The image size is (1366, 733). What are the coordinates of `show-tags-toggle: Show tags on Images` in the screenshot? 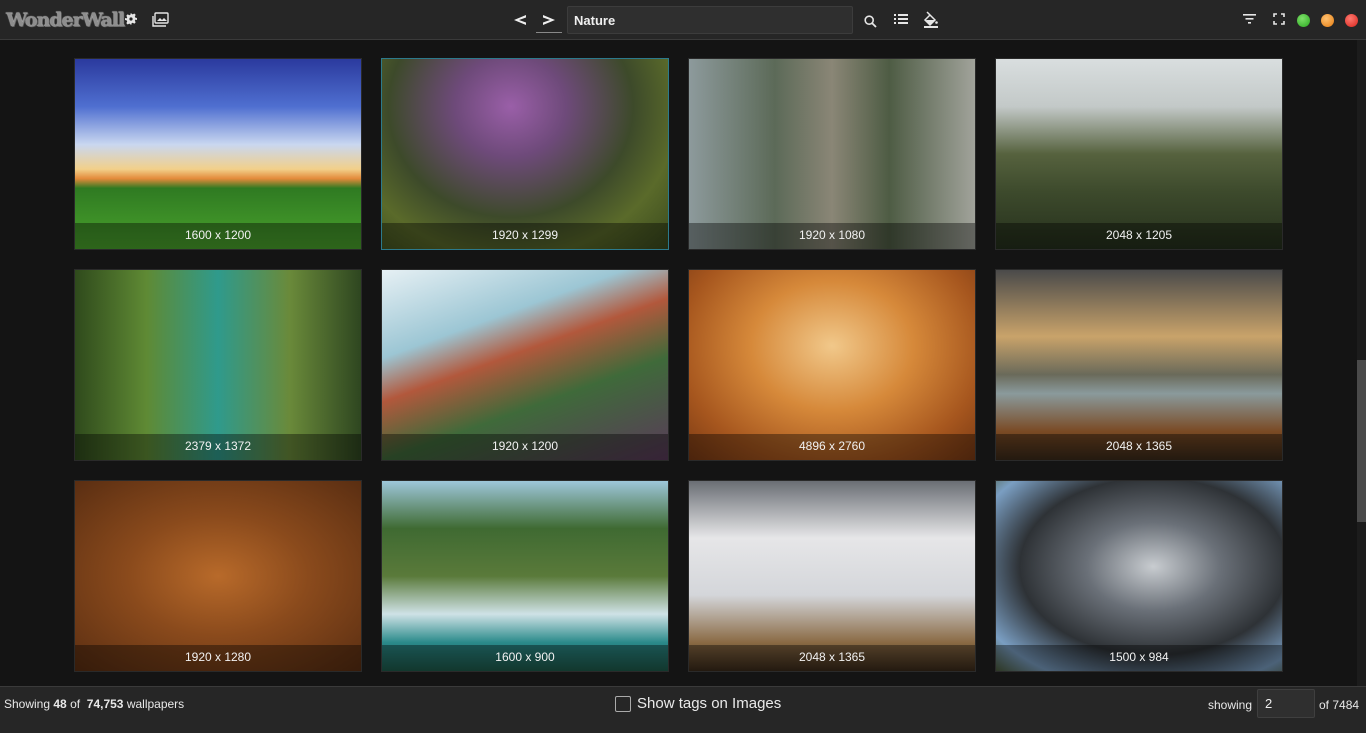 It's located at (698, 703).